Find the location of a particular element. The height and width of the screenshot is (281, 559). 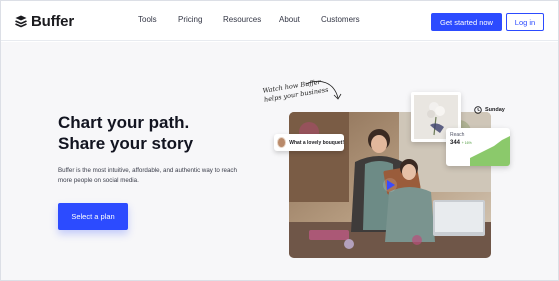

headline-line-1: Chart your path. is located at coordinates (124, 122).